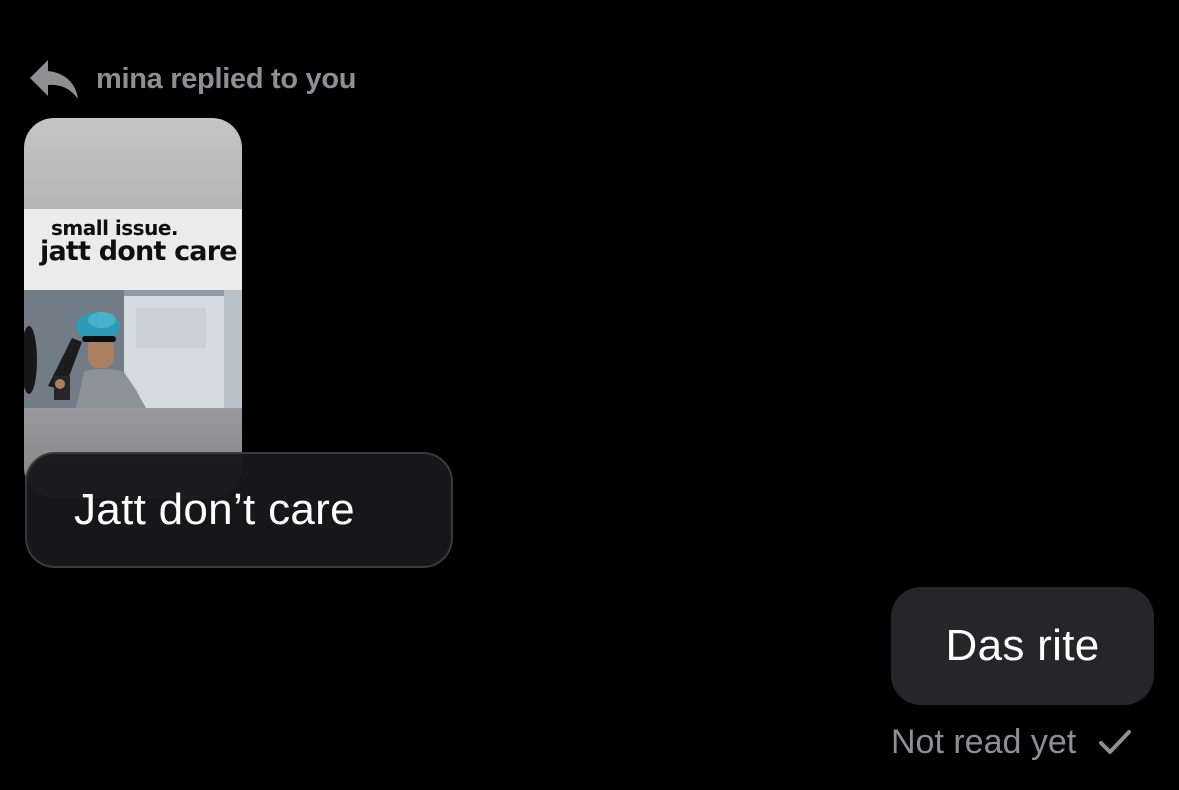 The image size is (1179, 790). Describe the element at coordinates (1115, 742) in the screenshot. I see `checkmark-icon` at that location.